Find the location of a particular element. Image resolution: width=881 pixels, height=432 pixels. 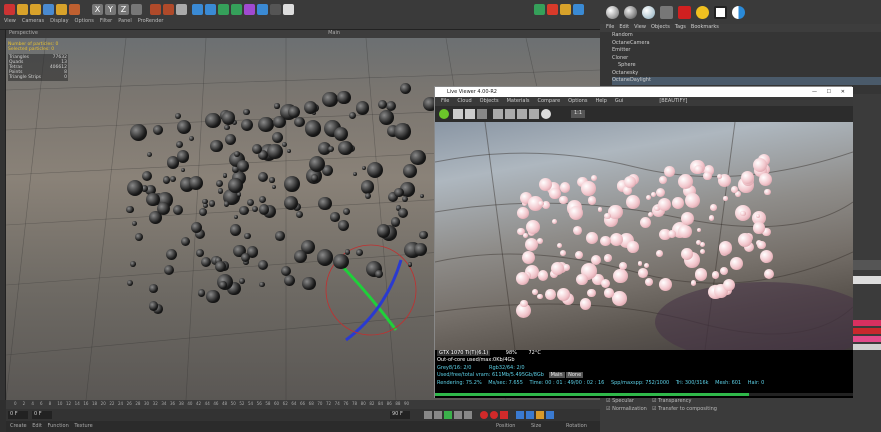

object-row: Emitter is located at coordinates (746, 51).